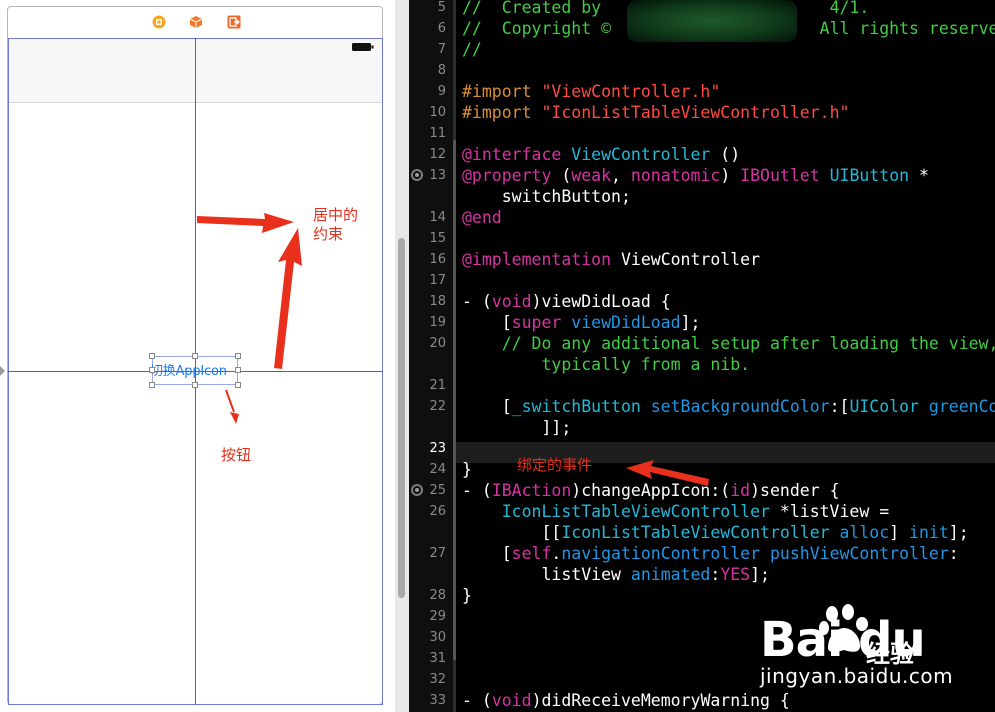 This screenshot has height=712, width=995. What do you see at coordinates (437, 553) in the screenshot?
I see `line-number: 27` at bounding box center [437, 553].